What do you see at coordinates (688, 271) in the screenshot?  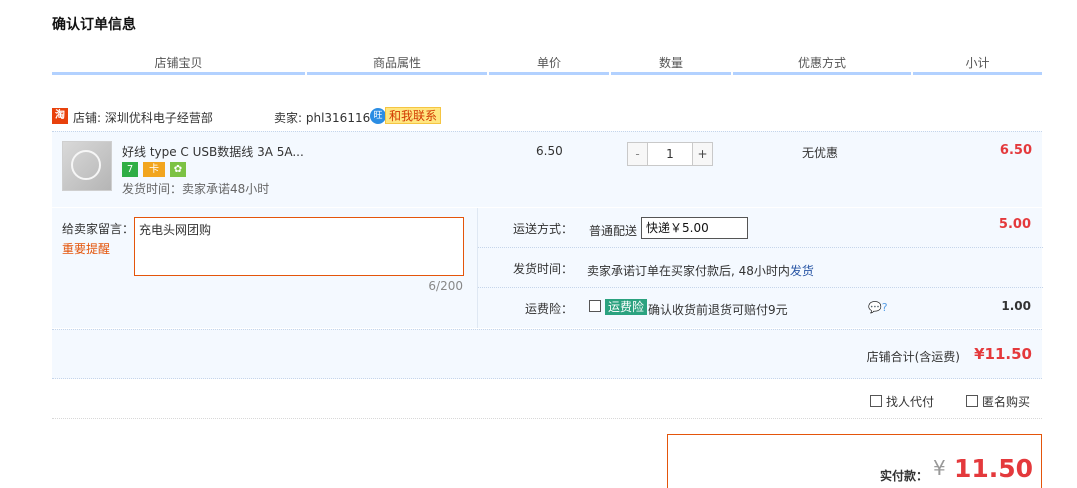 I see `ship-time-text: 卖家承诺订单在买家付款后, 48小时内` at bounding box center [688, 271].